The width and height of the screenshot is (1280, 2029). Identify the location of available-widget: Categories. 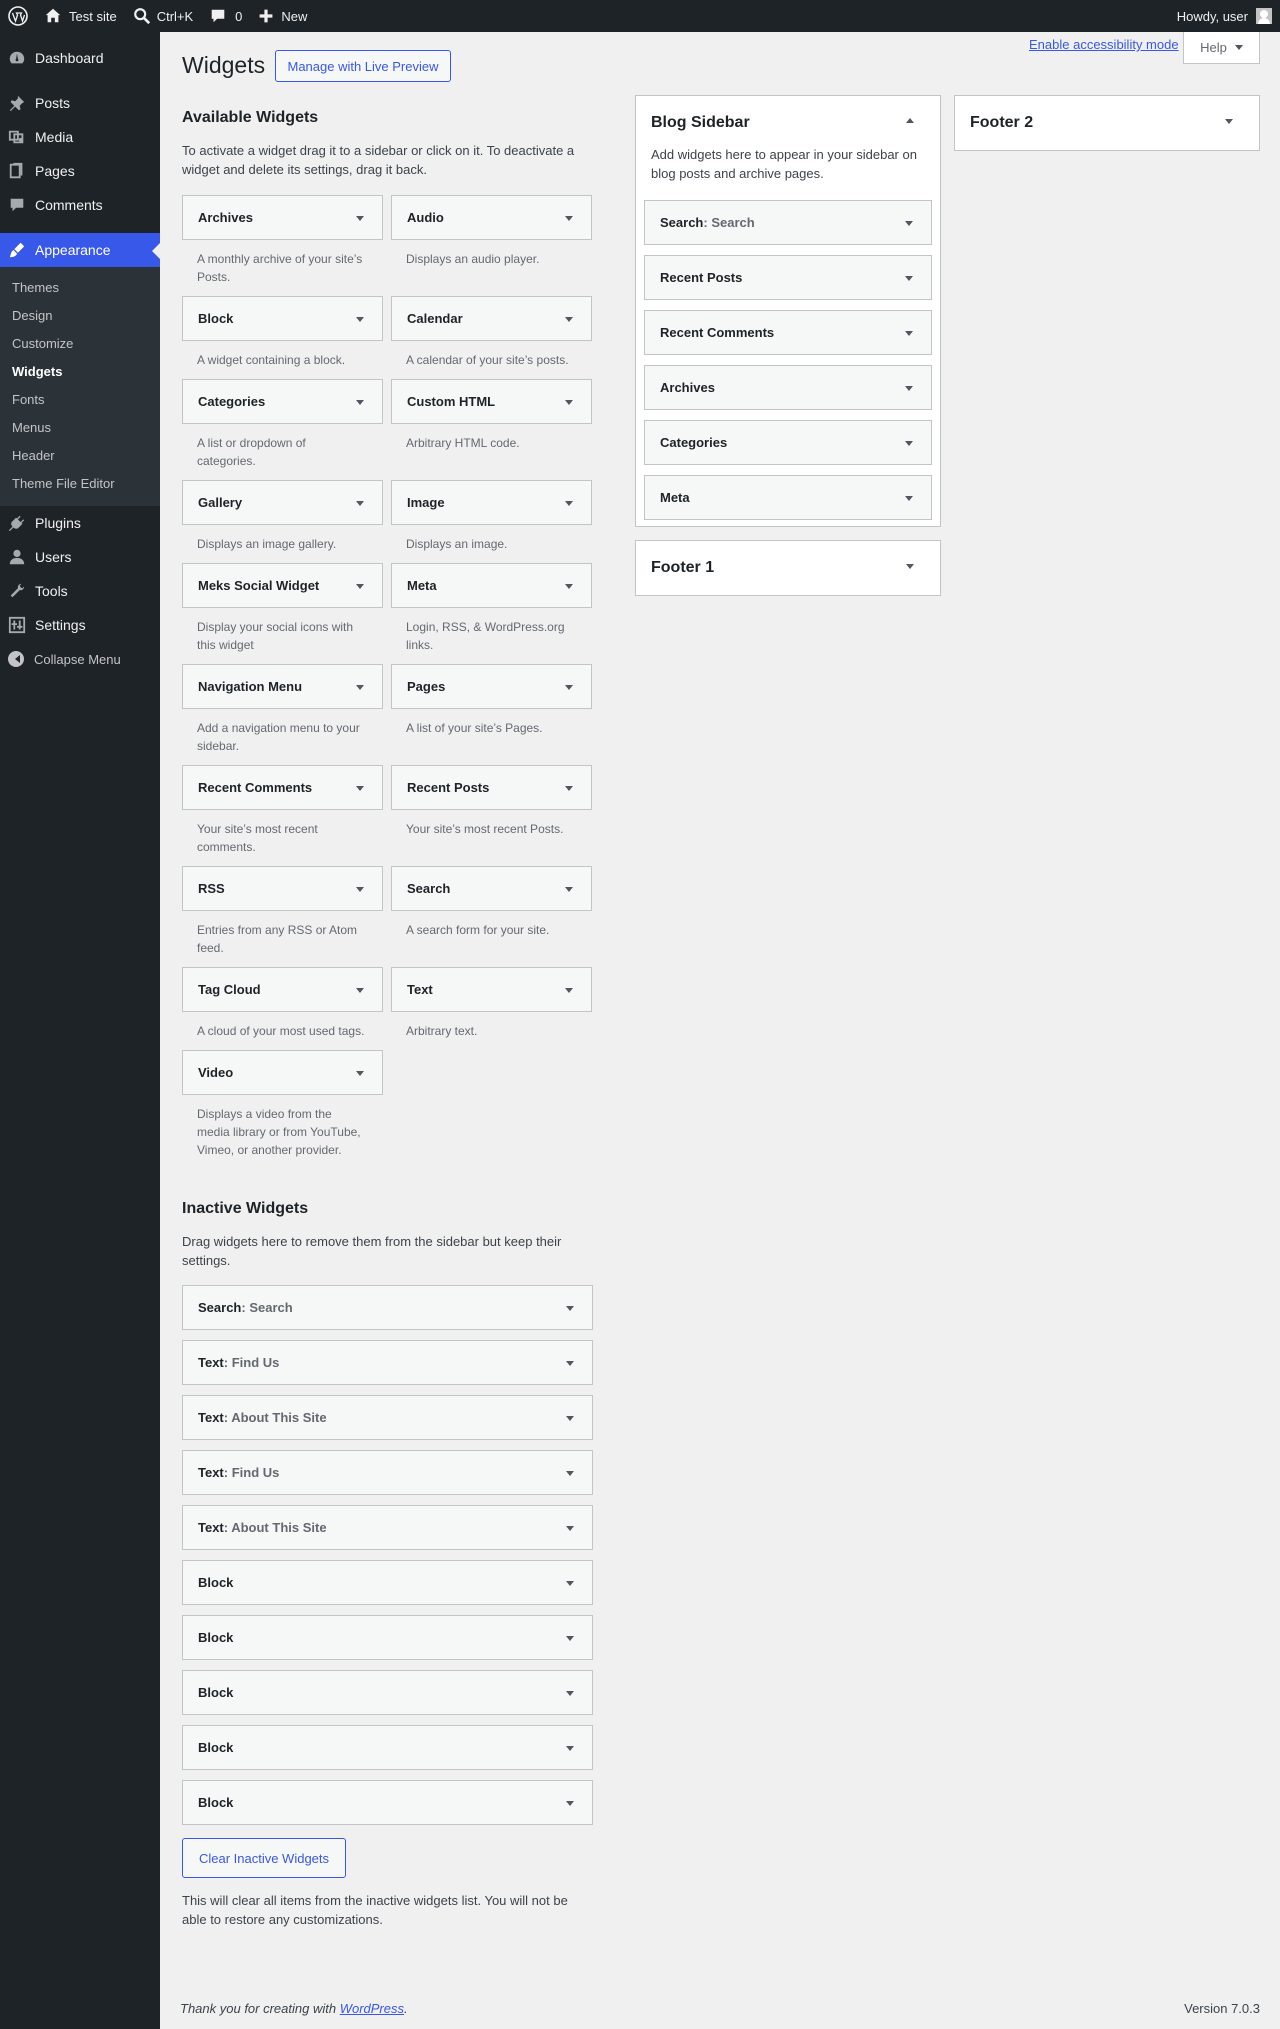
(282, 401).